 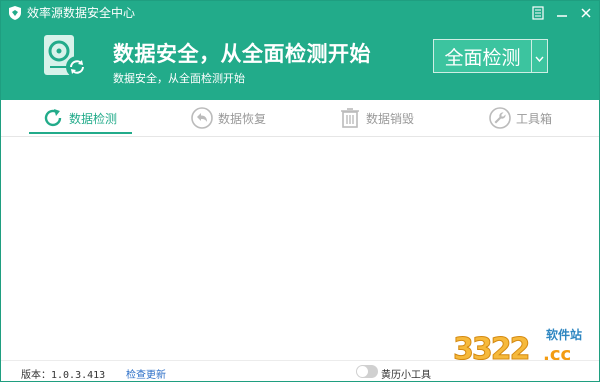 What do you see at coordinates (242, 54) in the screenshot?
I see `hero-title: 数据安全，从全面检测开始` at bounding box center [242, 54].